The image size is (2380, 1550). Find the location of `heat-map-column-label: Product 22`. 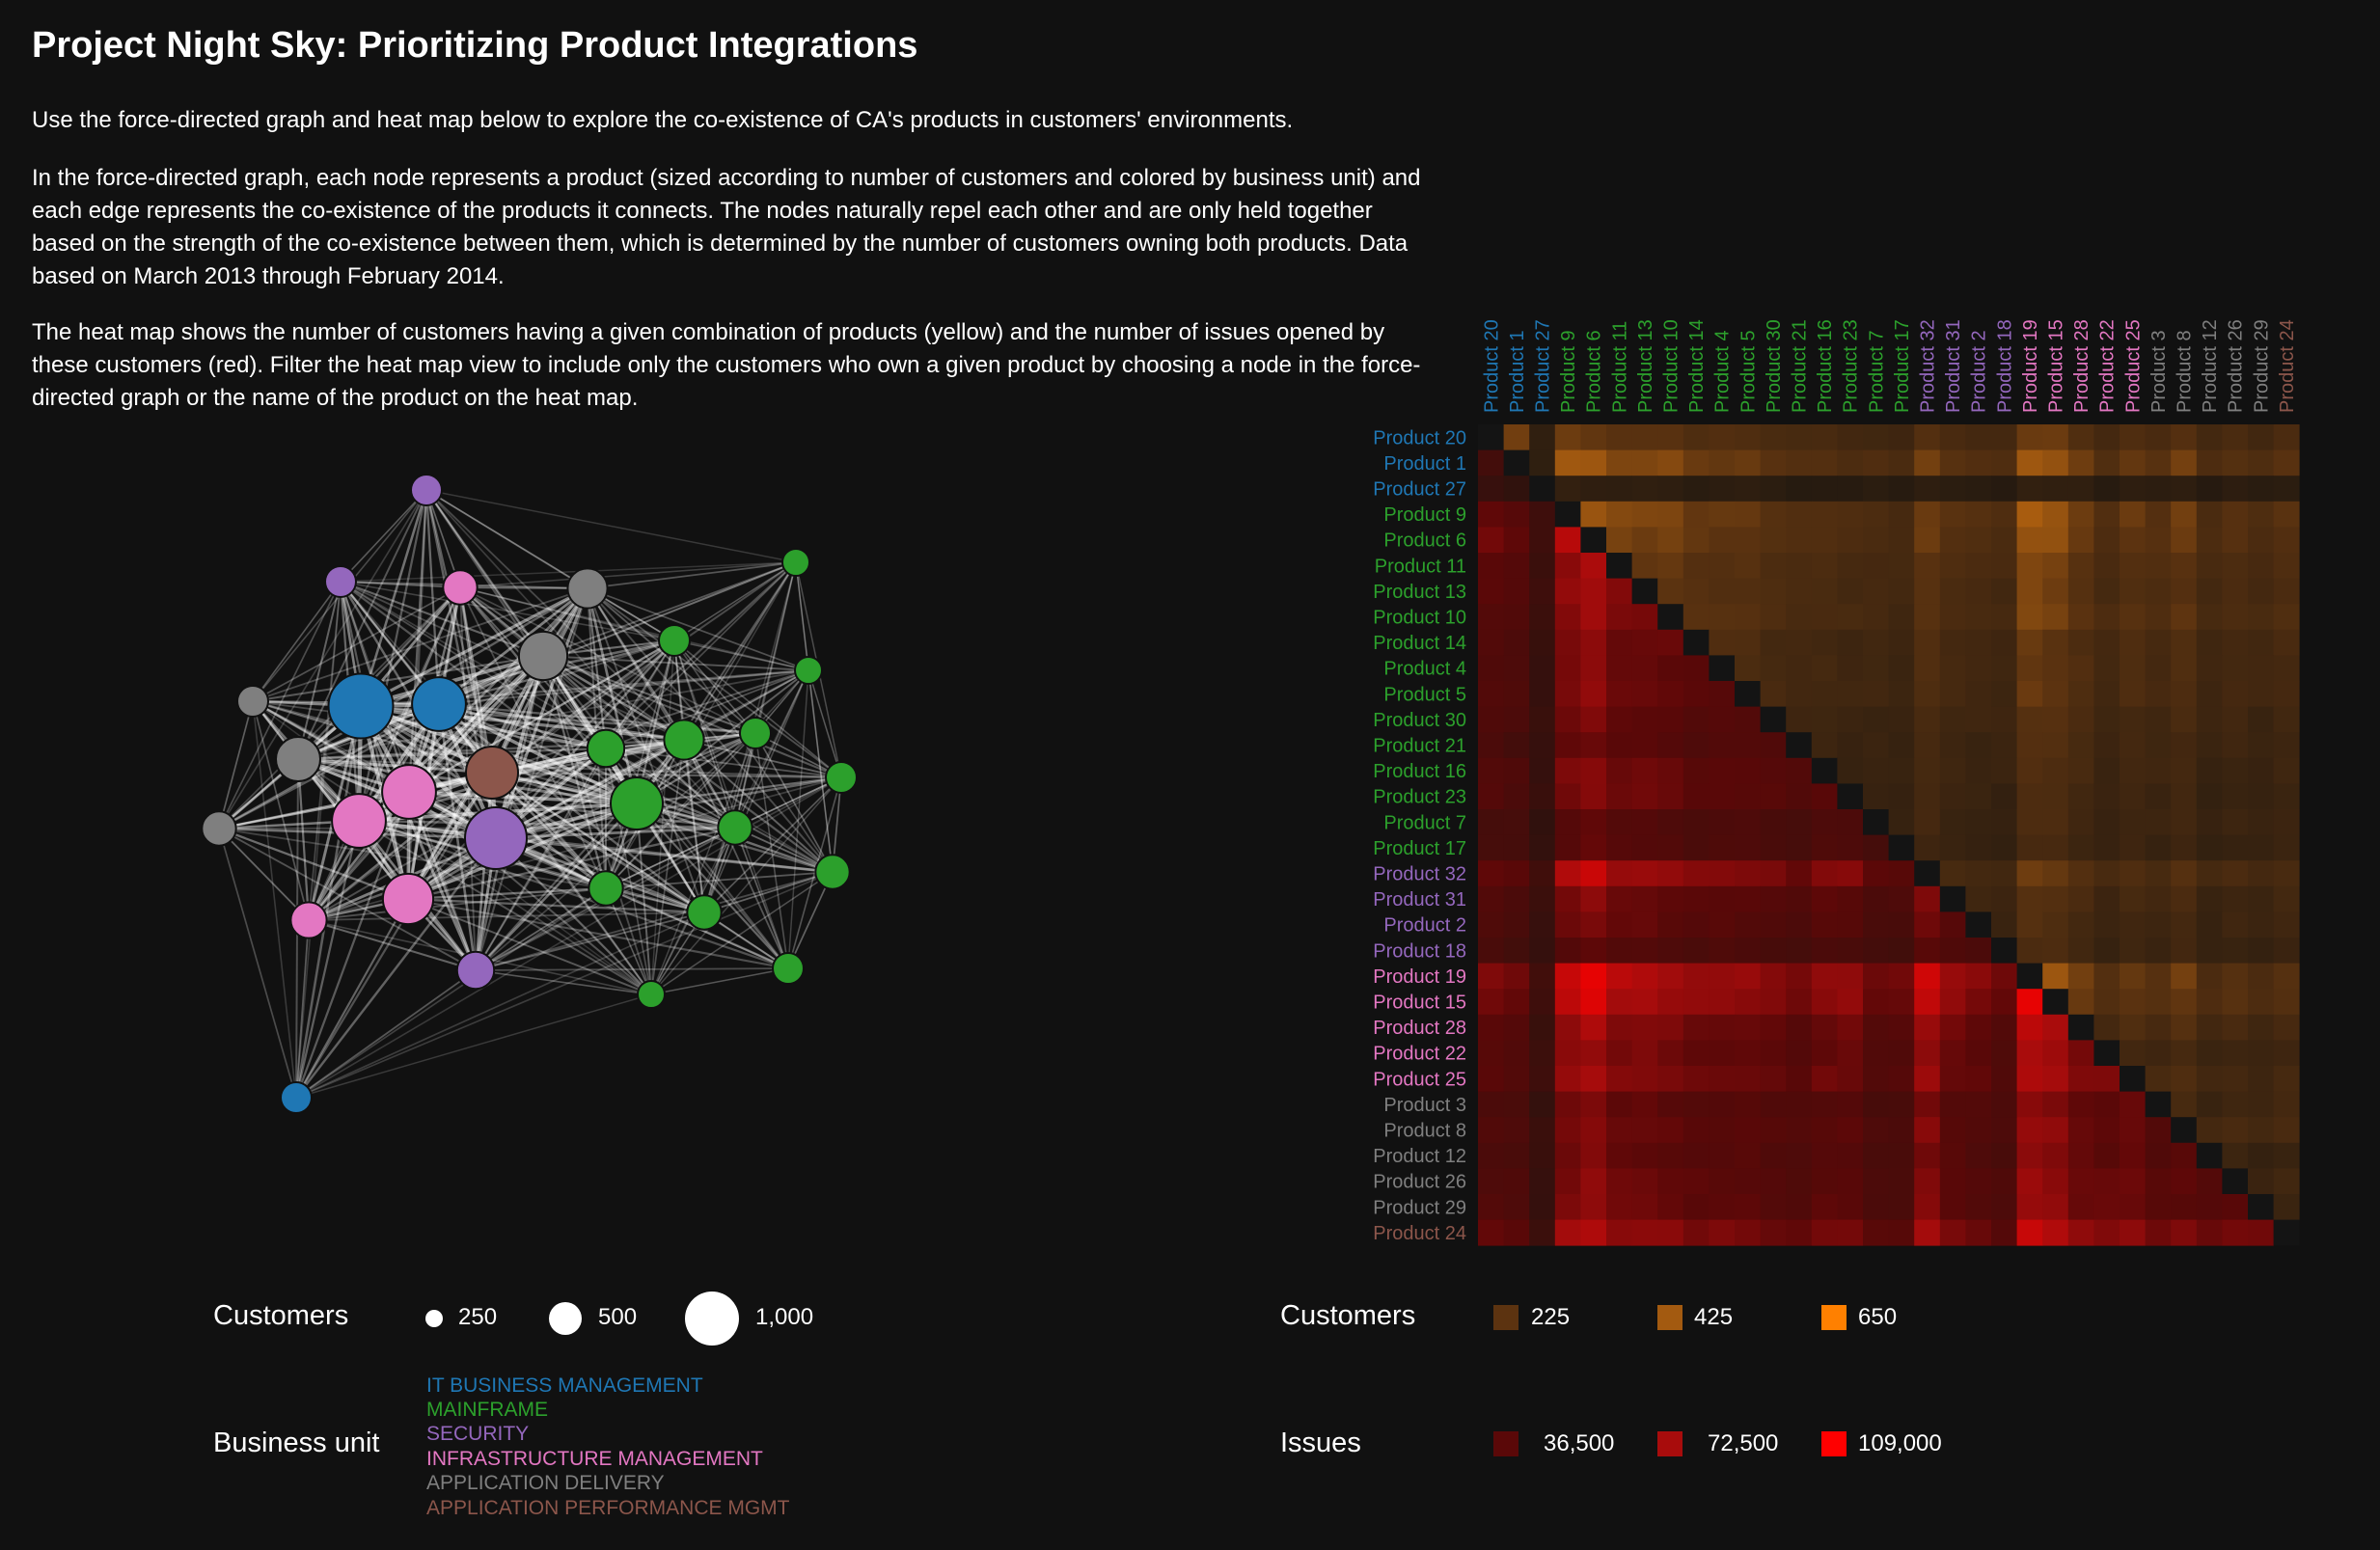

heat-map-column-label: Product 22 is located at coordinates (2108, 366).